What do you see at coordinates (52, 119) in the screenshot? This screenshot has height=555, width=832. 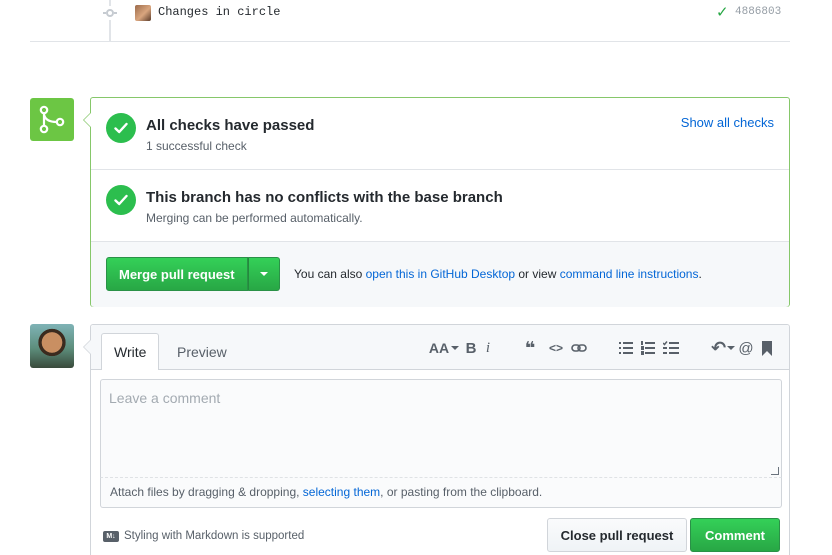 I see `git-merge-icon` at bounding box center [52, 119].